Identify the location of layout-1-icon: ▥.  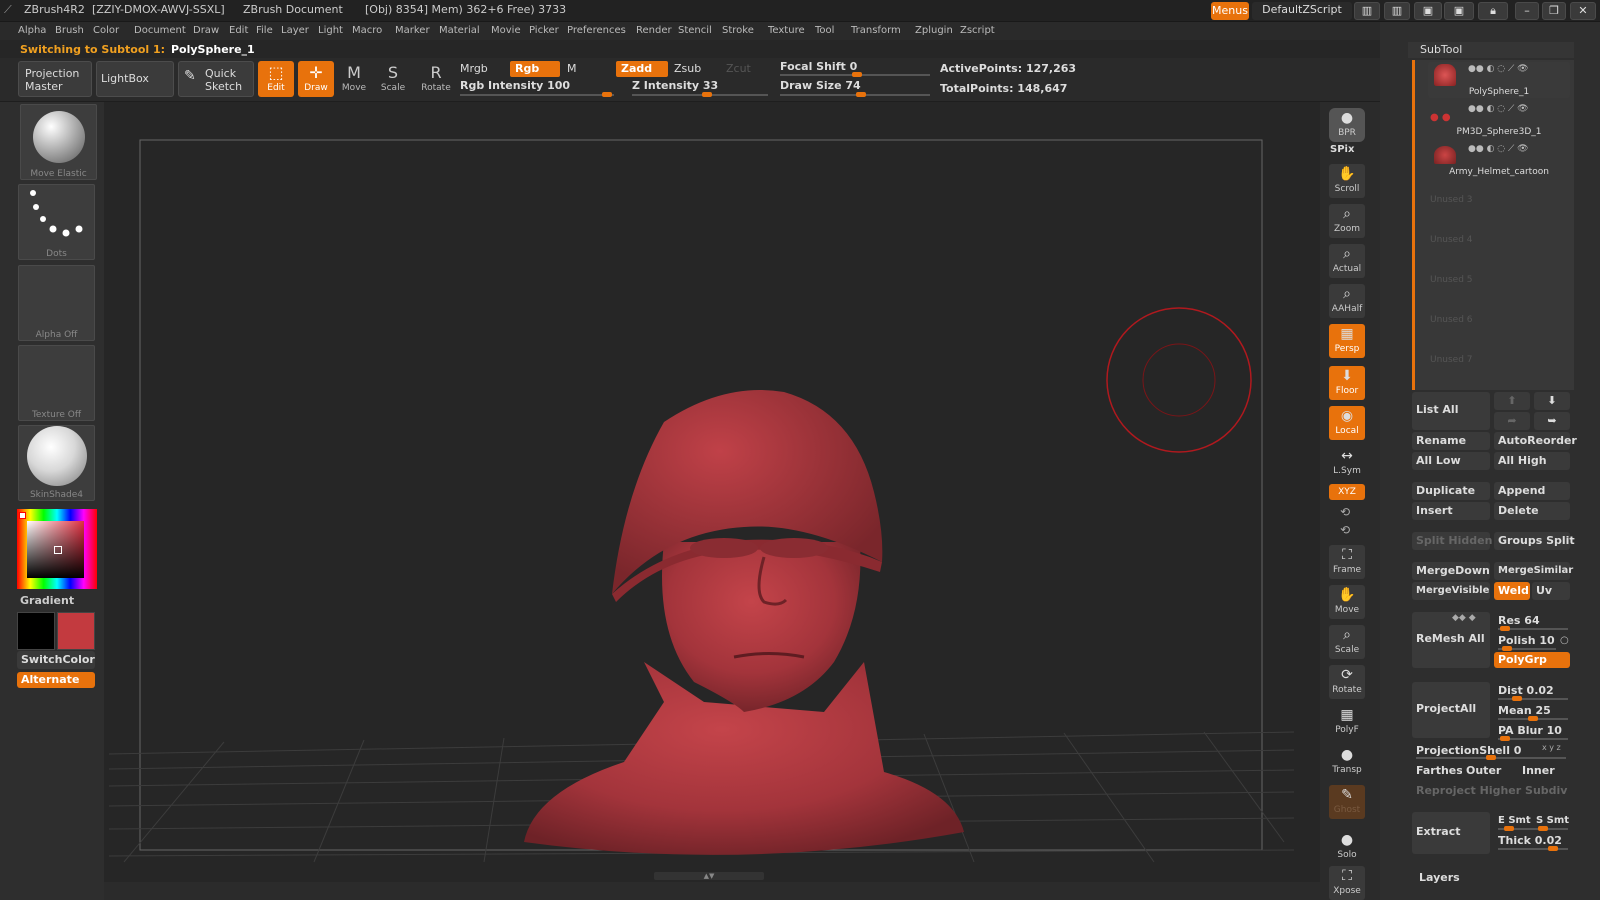
(1367, 11).